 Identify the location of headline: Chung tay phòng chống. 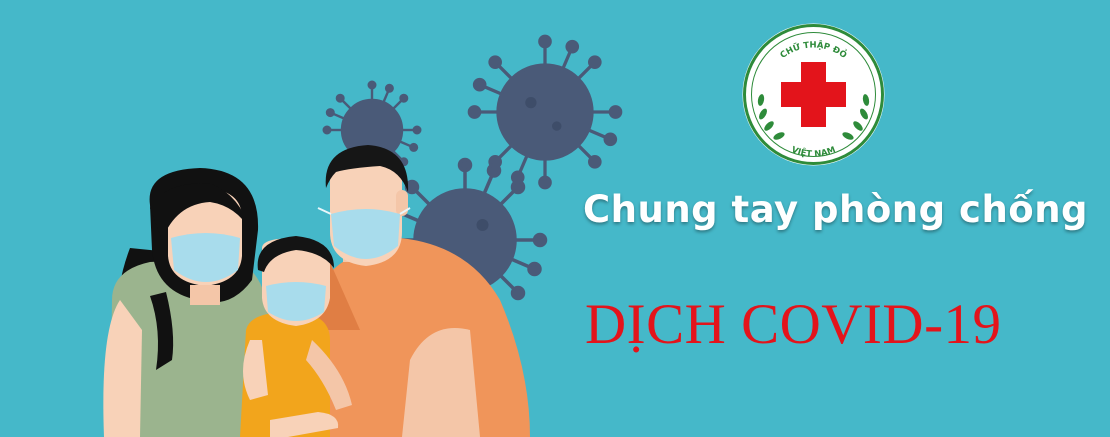
(836, 209).